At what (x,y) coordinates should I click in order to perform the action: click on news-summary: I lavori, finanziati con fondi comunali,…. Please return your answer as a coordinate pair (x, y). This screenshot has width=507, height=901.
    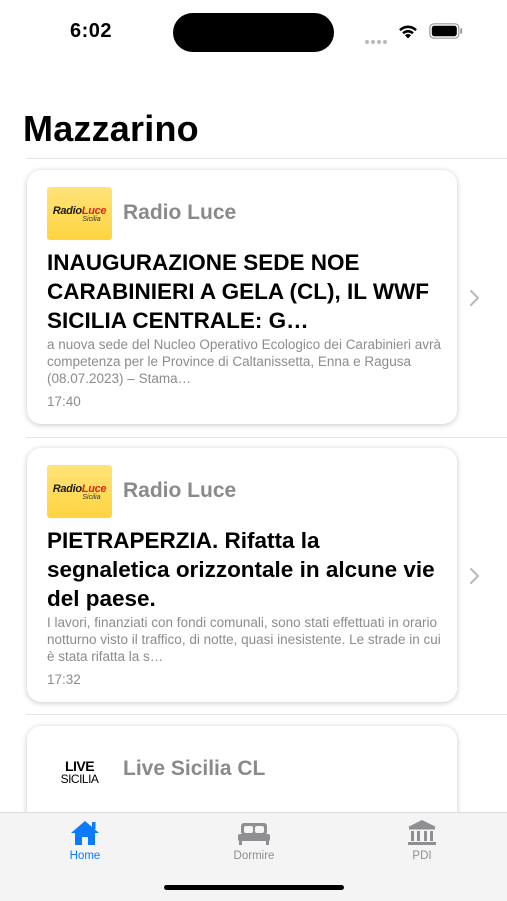
    Looking at the image, I should click on (244, 639).